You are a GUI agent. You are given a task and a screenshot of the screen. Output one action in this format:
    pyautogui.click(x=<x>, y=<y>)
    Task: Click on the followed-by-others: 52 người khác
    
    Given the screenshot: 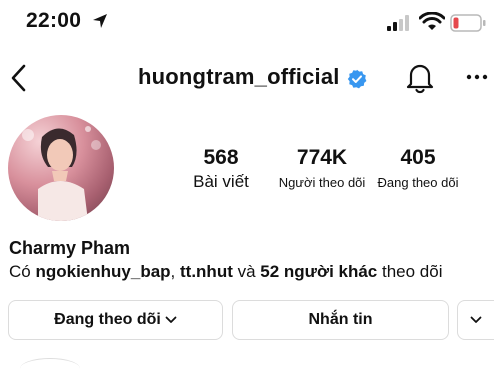 What is the action you would take?
    pyautogui.click(x=318, y=271)
    